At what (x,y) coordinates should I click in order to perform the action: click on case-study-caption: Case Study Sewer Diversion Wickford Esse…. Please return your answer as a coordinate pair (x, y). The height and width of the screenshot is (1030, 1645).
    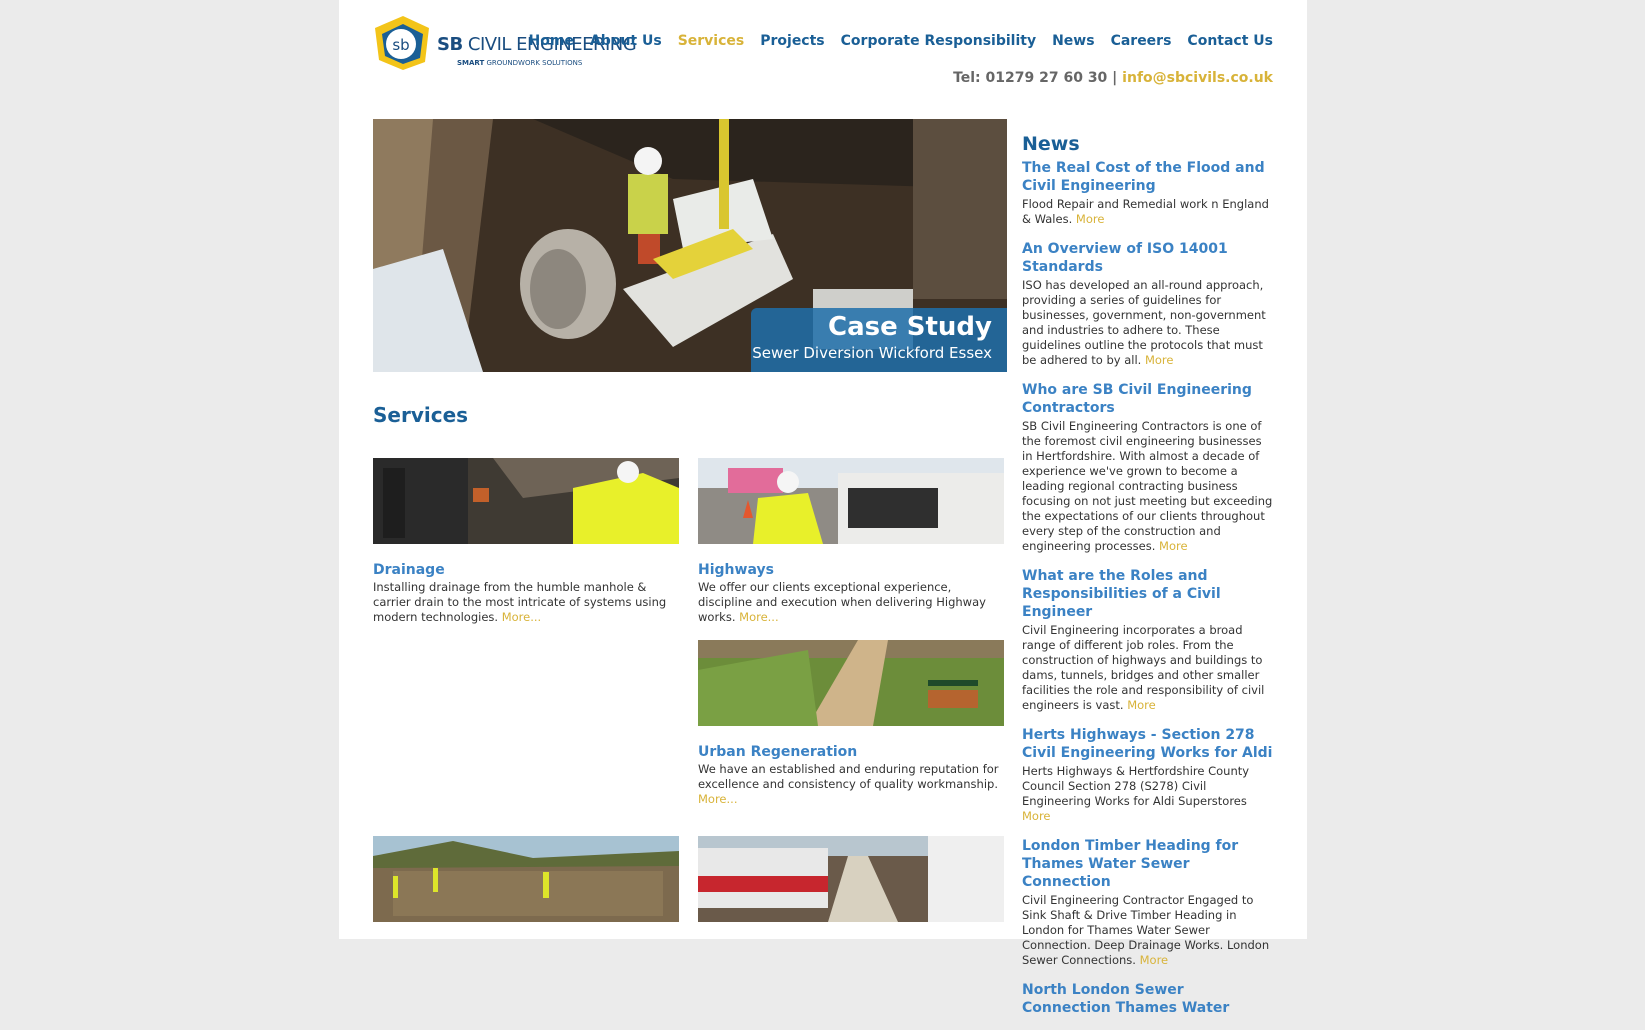
    Looking at the image, I should click on (879, 340).